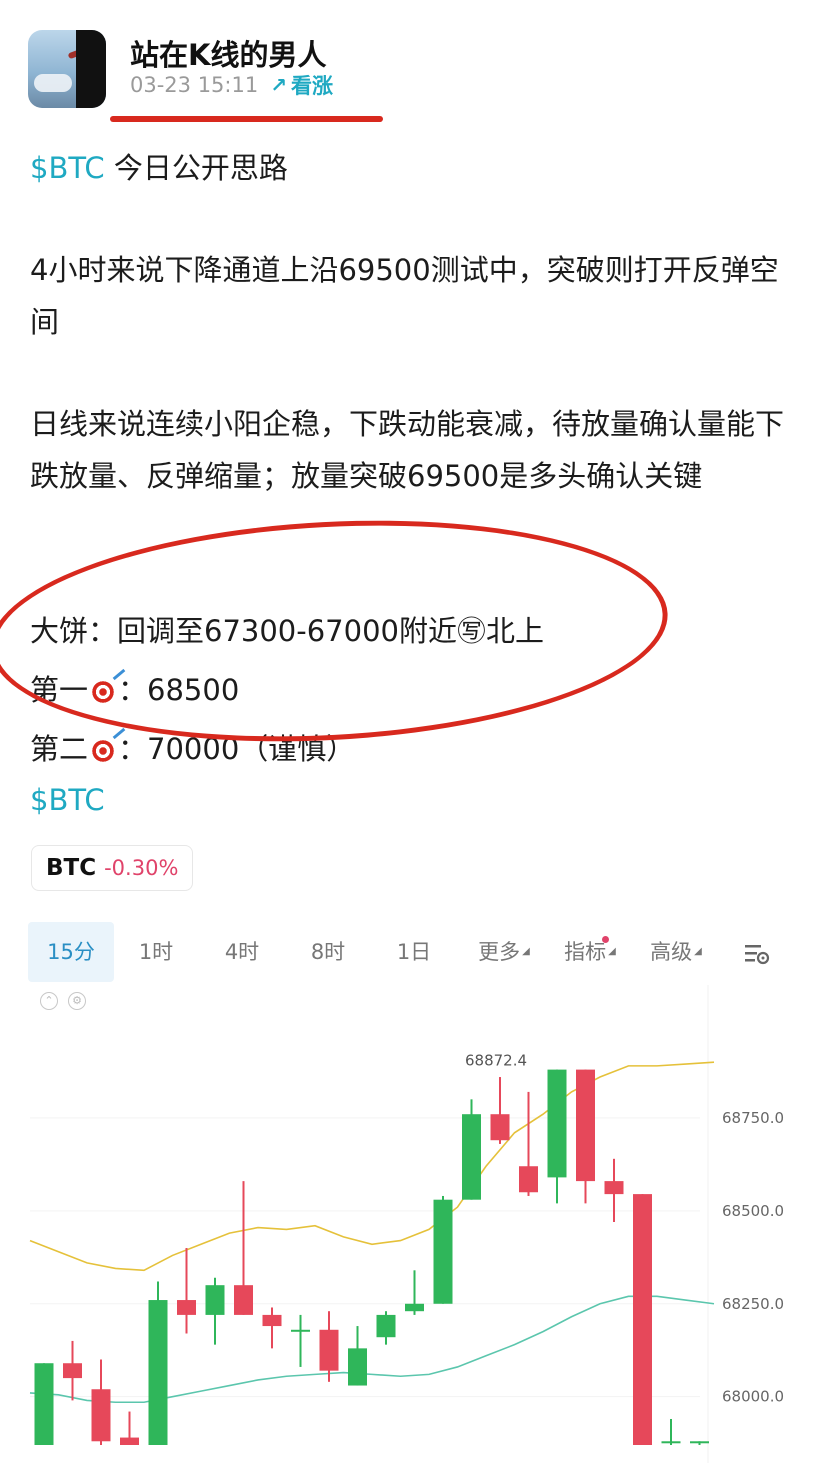  I want to click on post-meta: 03-23 15:11 ↗ 看涨, so click(231, 85).